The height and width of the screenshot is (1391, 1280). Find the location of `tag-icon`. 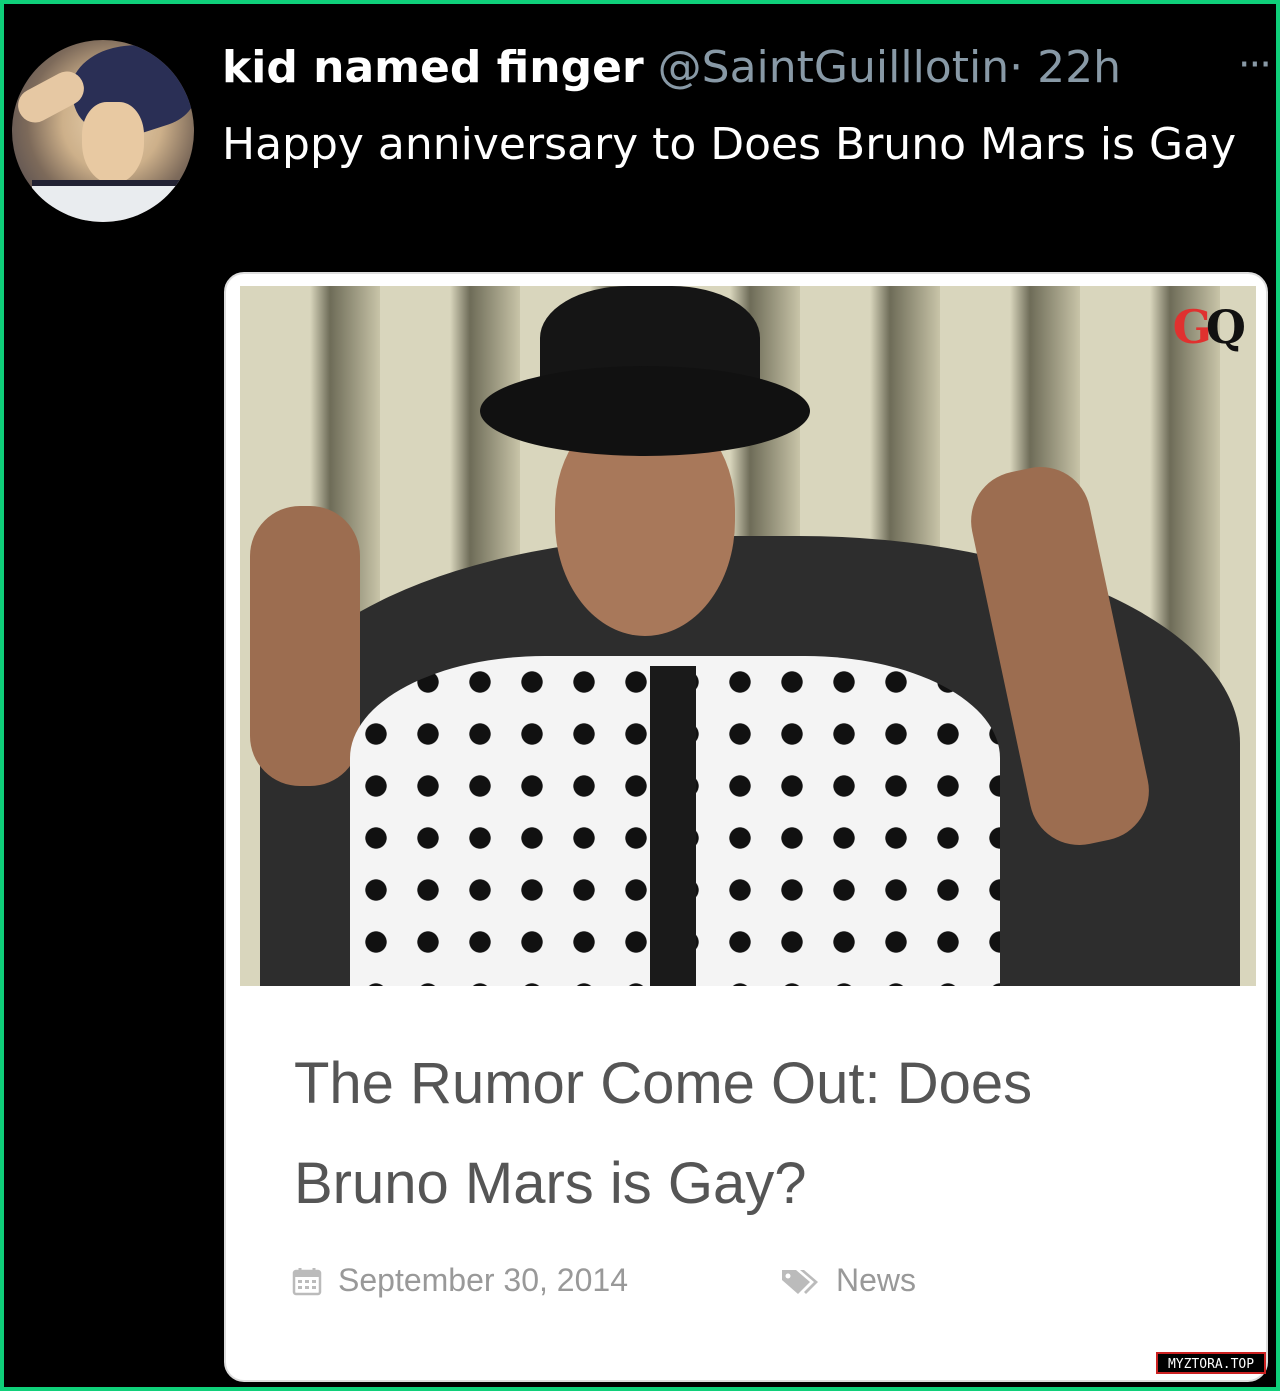

tag-icon is located at coordinates (800, 1281).